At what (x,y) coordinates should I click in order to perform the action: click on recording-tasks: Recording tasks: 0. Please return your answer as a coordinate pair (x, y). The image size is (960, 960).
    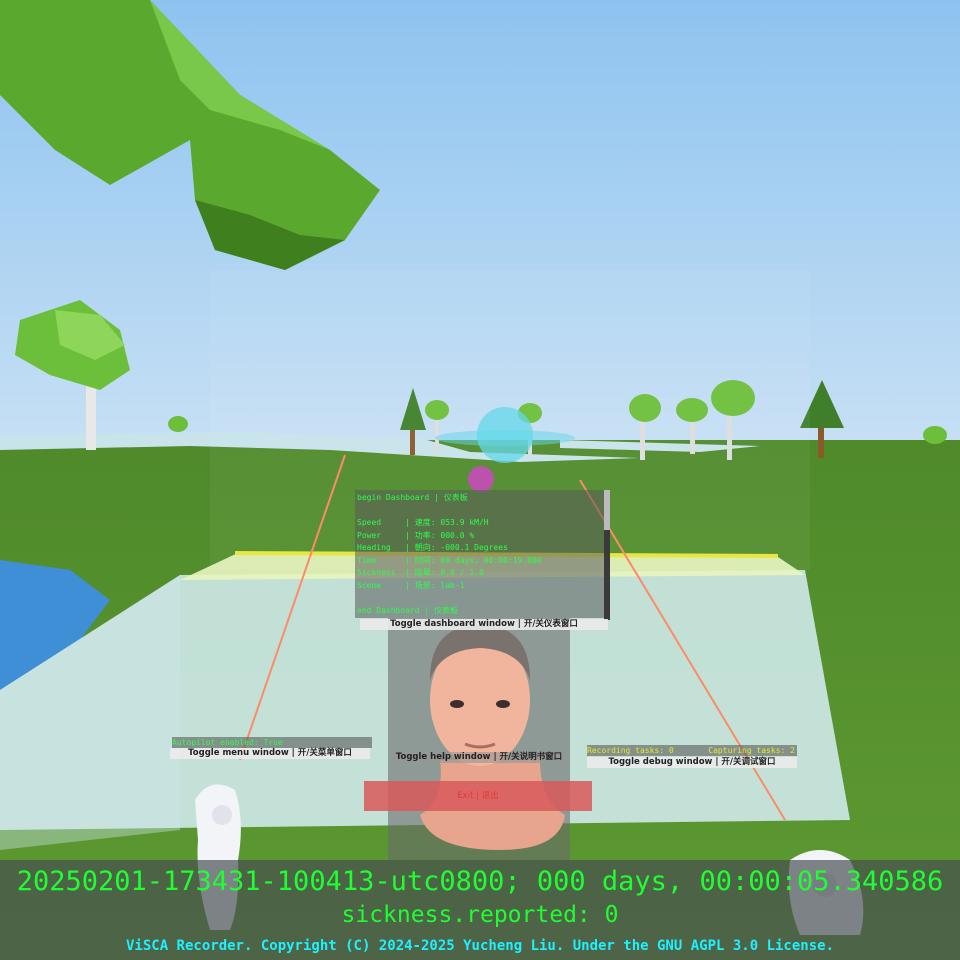
    Looking at the image, I should click on (630, 750).